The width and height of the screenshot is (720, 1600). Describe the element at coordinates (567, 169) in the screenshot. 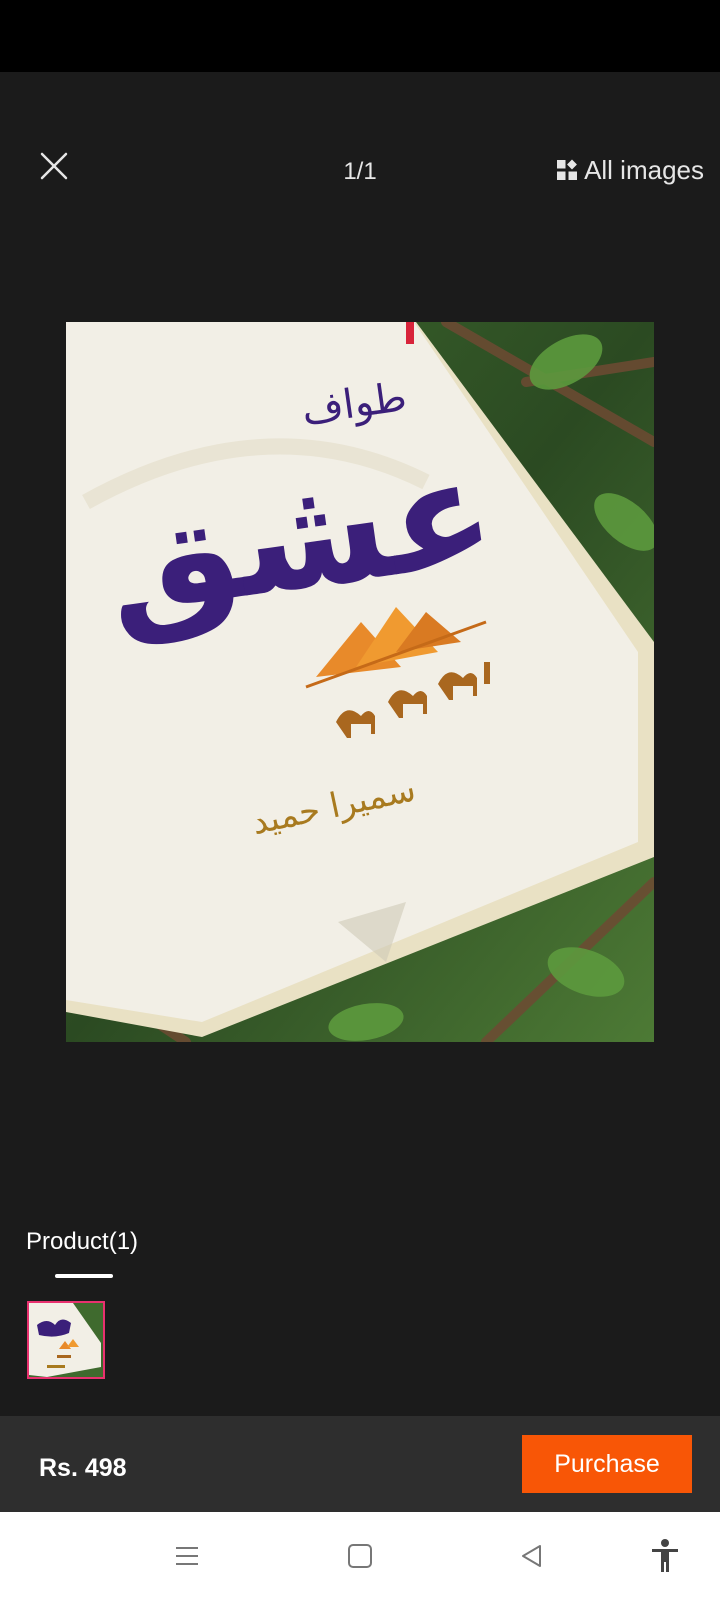

I see `gallery-grid-icon` at that location.